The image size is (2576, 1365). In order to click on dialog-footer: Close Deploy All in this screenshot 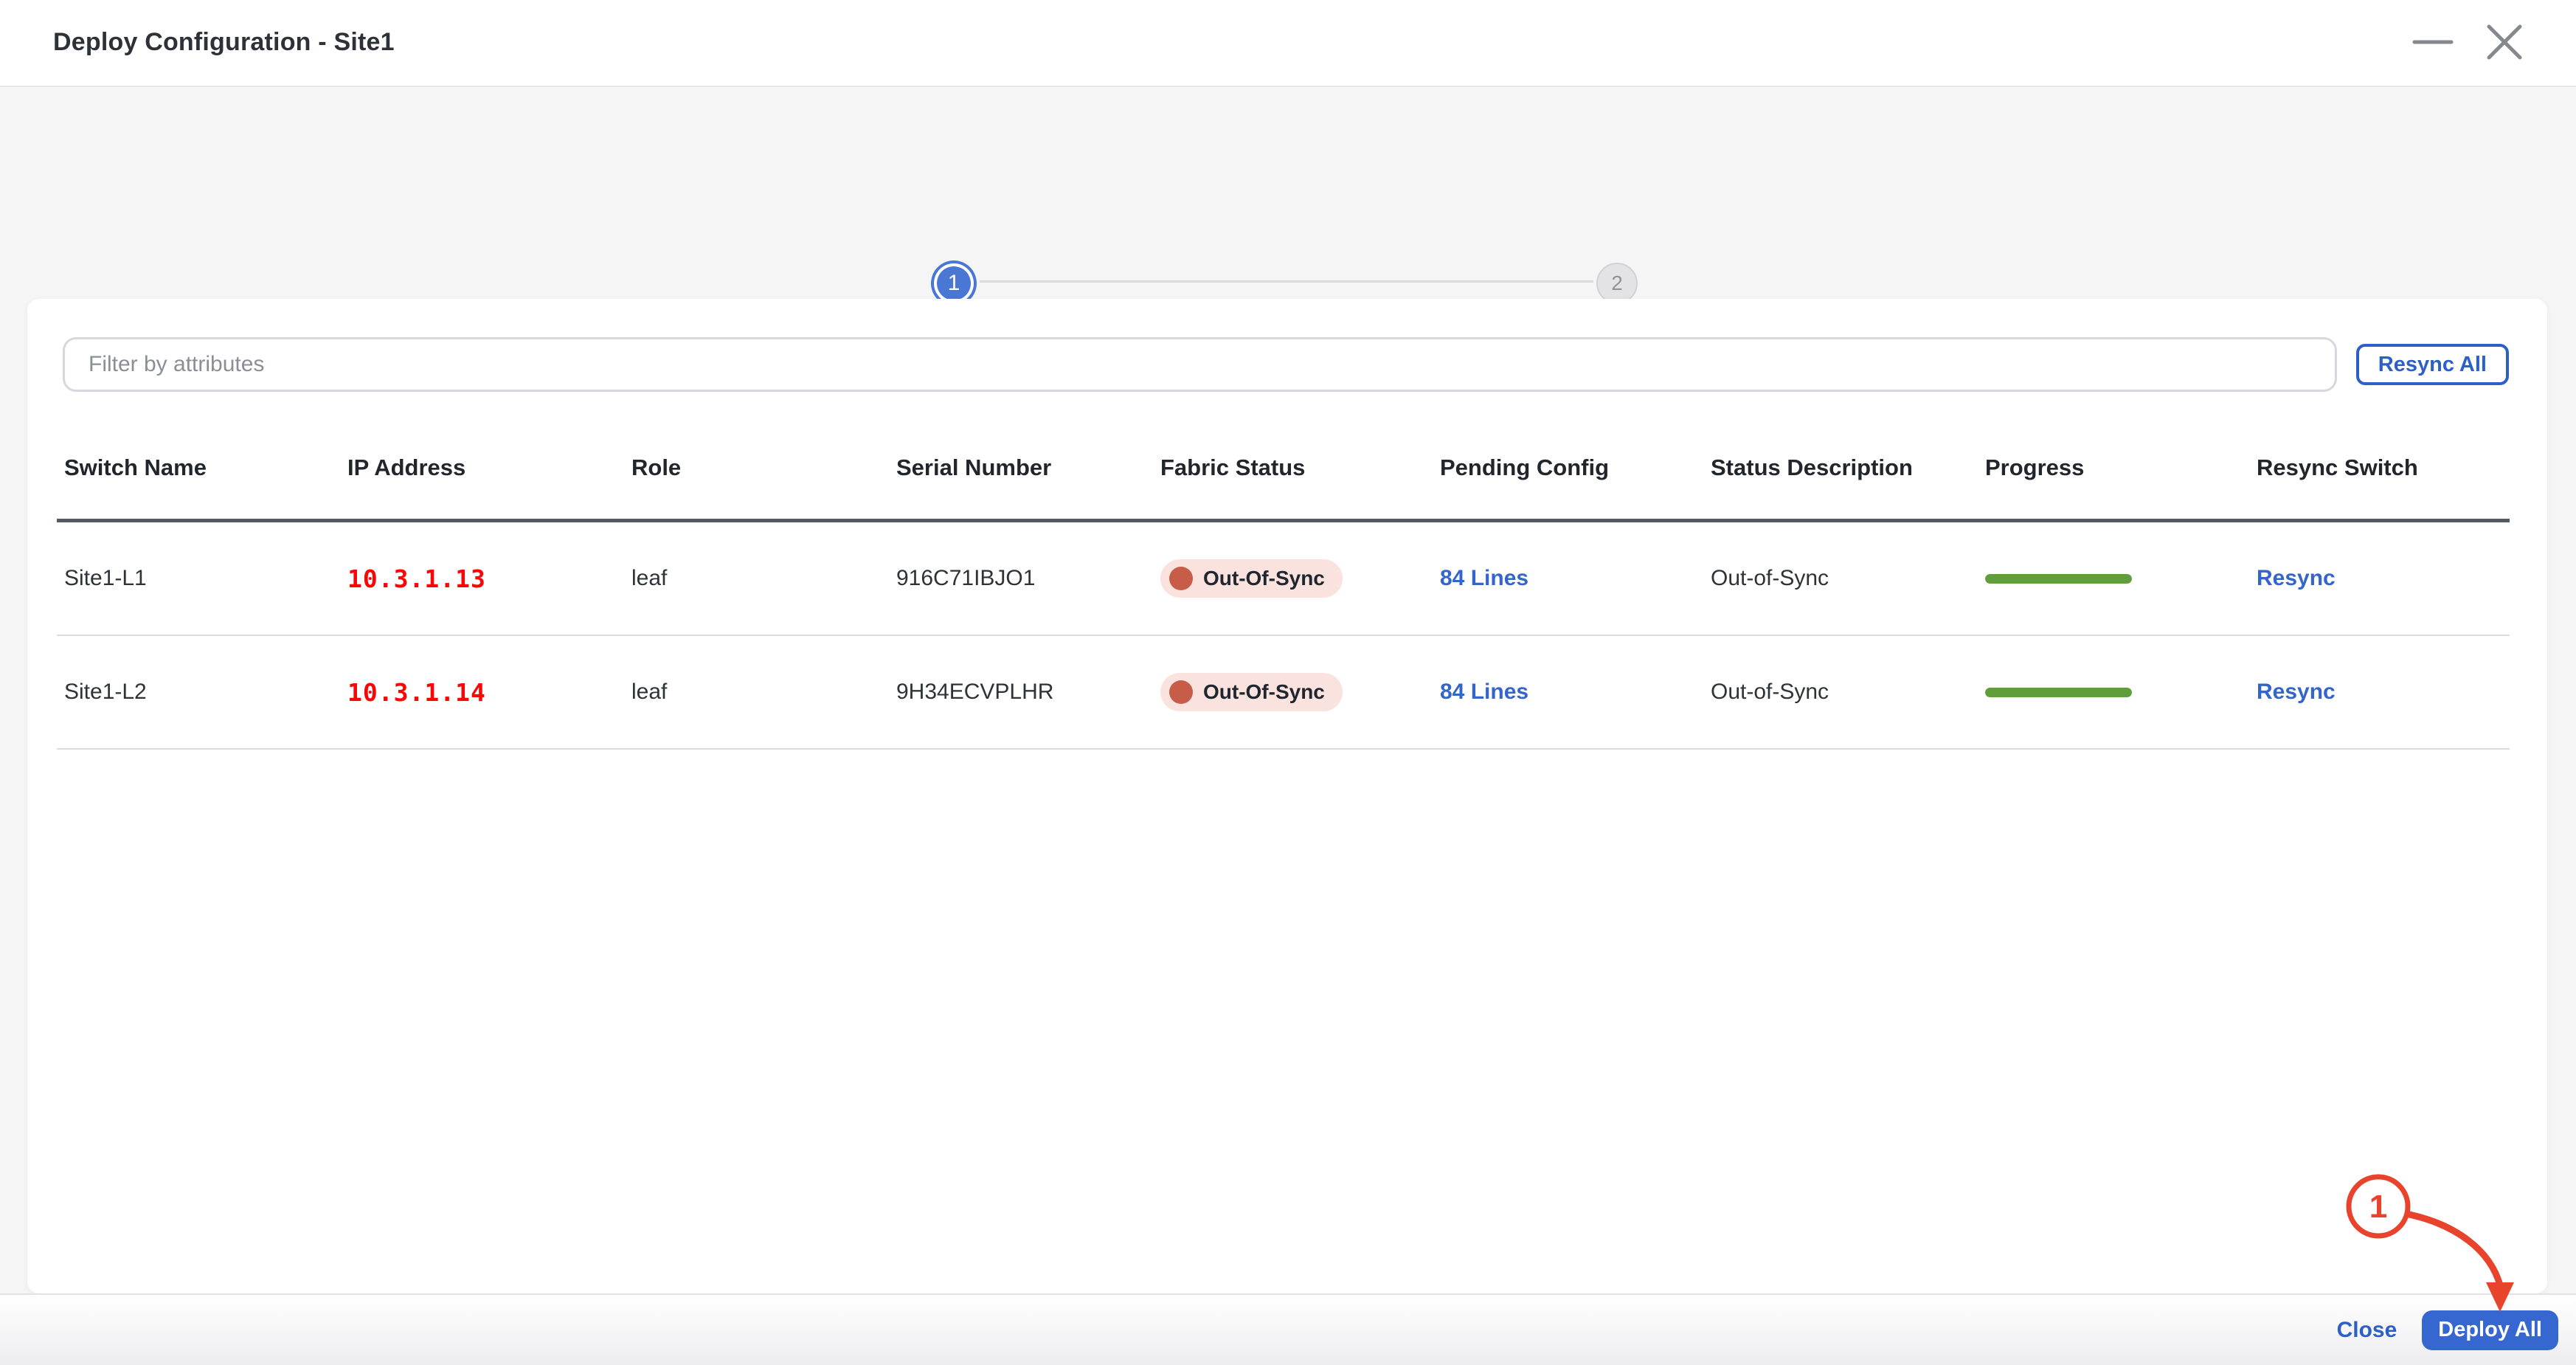, I will do `click(1288, 1329)`.